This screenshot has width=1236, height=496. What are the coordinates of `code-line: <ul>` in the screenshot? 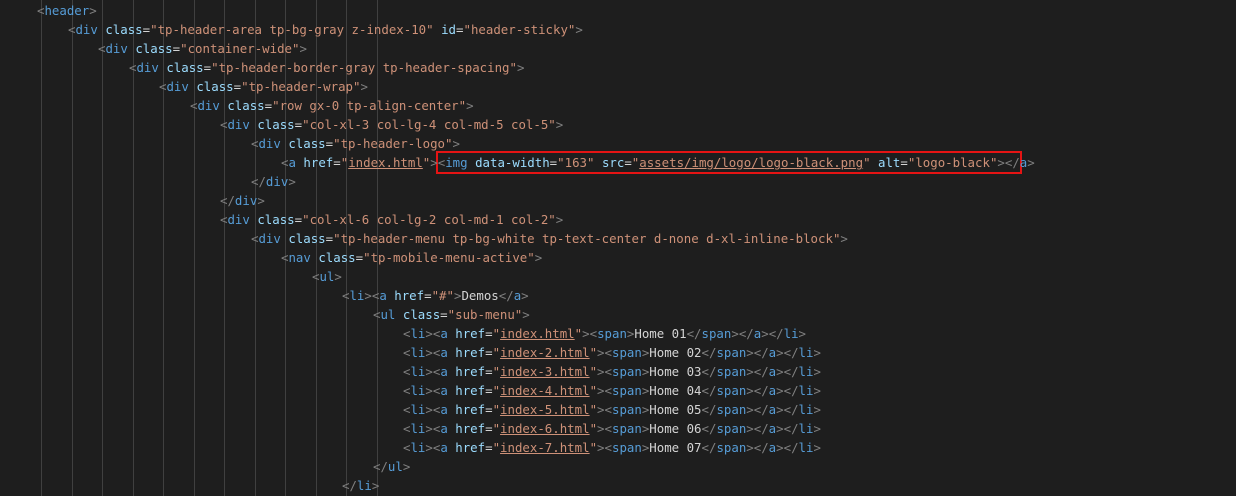 It's located at (327, 276).